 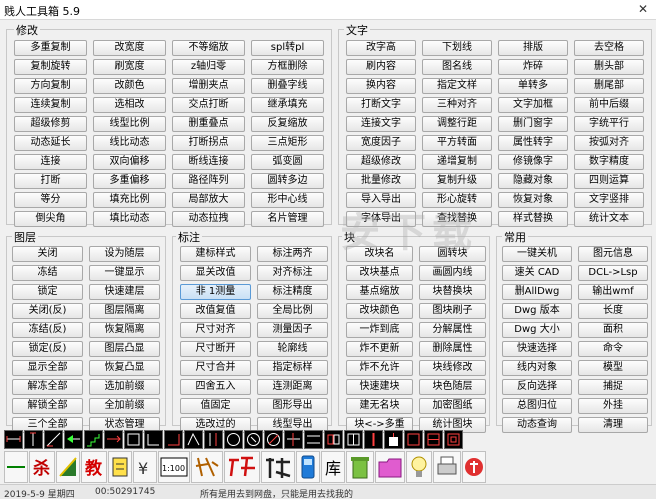 What do you see at coordinates (207, 467) in the screenshot?
I see `calligraphy-icon` at bounding box center [207, 467].